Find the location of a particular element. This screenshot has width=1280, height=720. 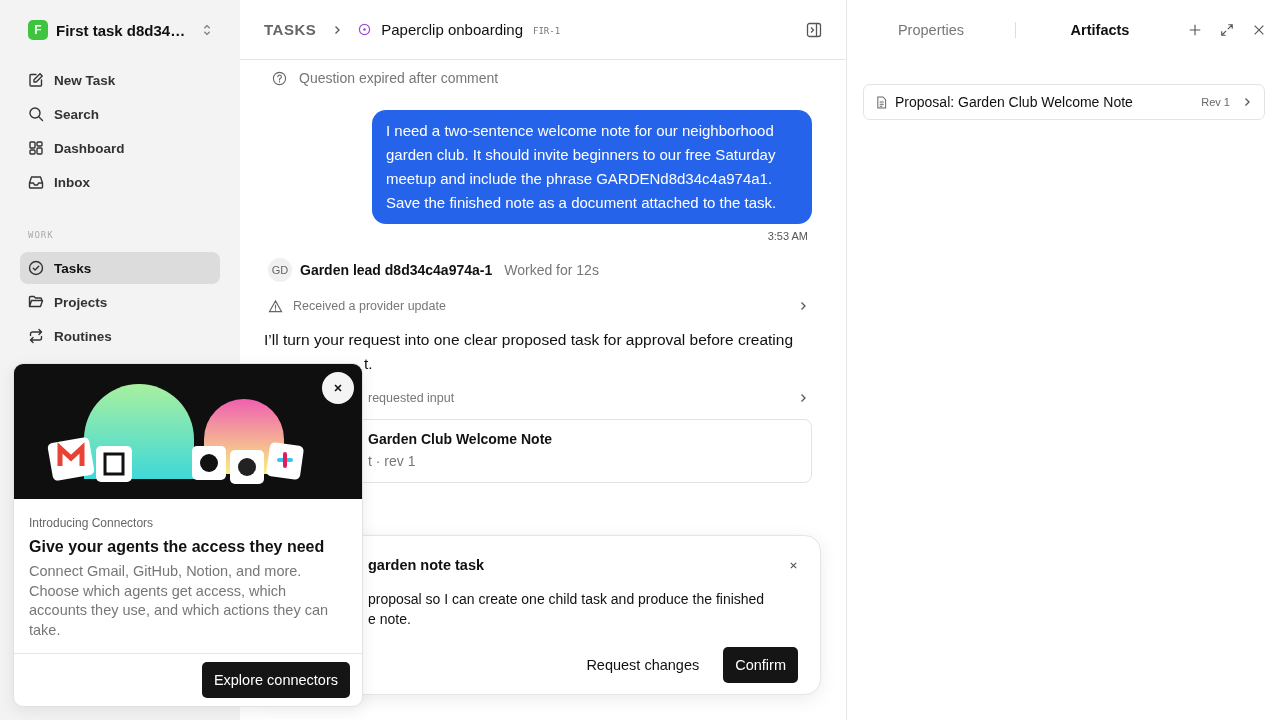

event-text: Question expired after comment is located at coordinates (399, 78).